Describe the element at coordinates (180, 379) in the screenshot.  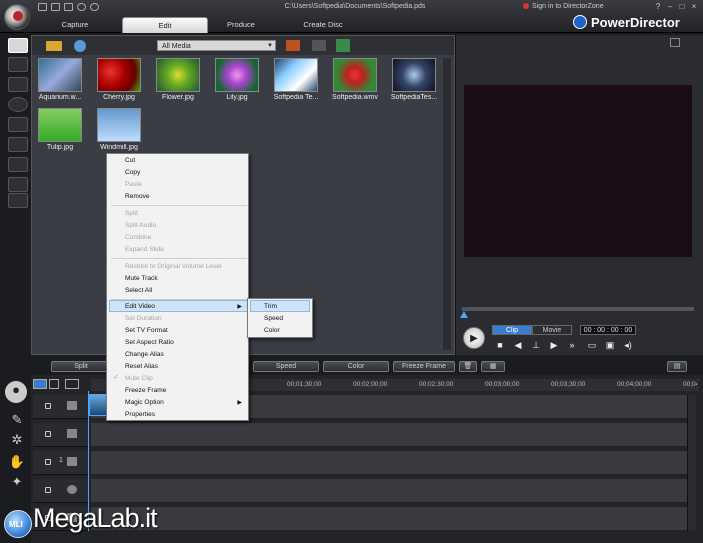
I see `menu-item-mute-clip: Mute Clip` at that location.